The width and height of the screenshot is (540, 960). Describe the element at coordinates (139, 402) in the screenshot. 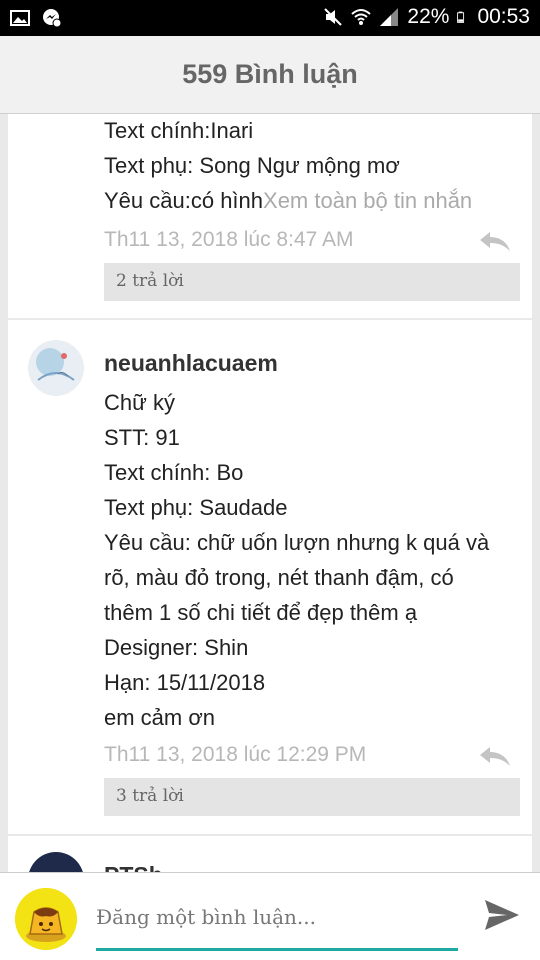

I see `comment-line: Chữ ký` at that location.